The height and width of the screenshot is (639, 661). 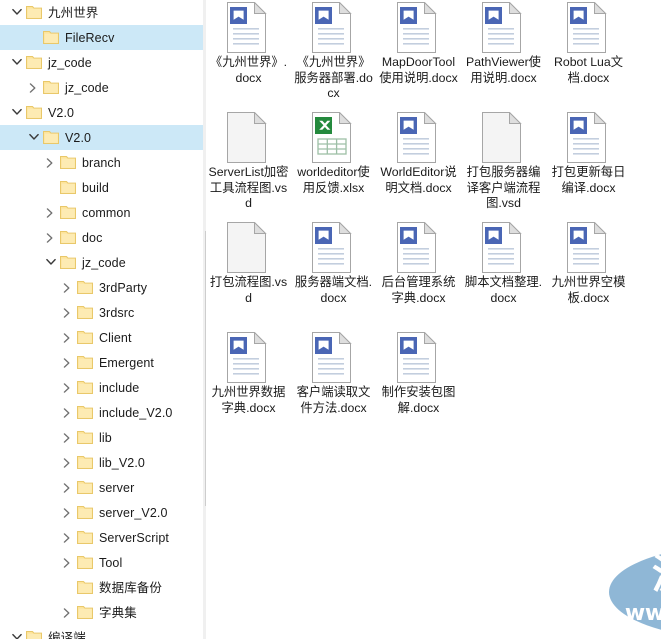 What do you see at coordinates (588, 276) in the screenshot?
I see `file-tile: 九州世界空模板.docx` at bounding box center [588, 276].